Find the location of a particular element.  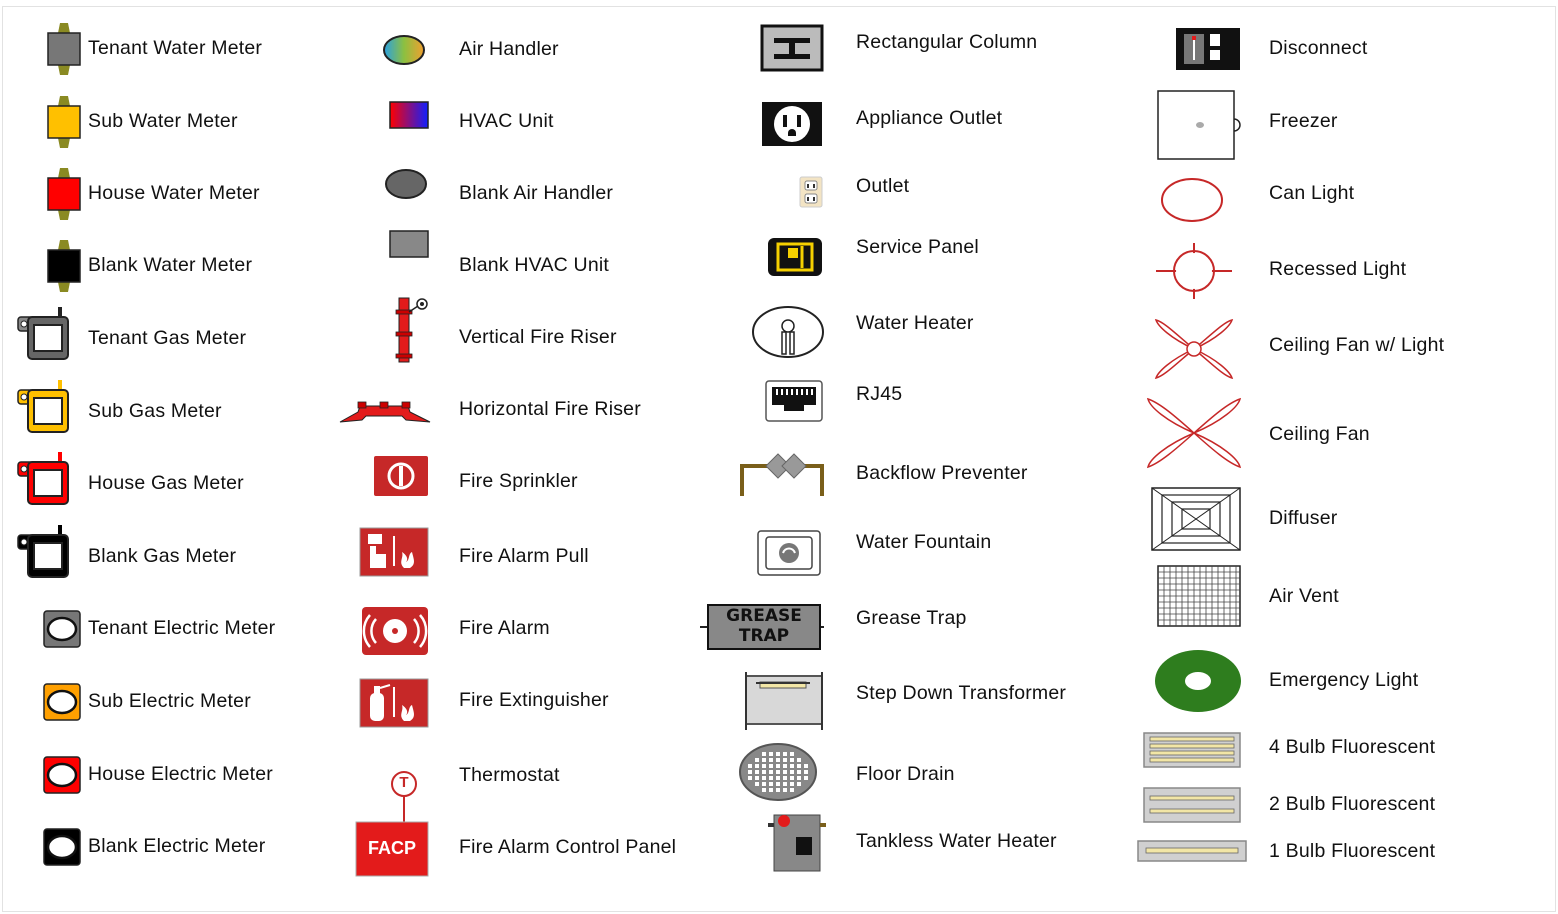

legend-item-label: Water Heater is located at coordinates (915, 323).